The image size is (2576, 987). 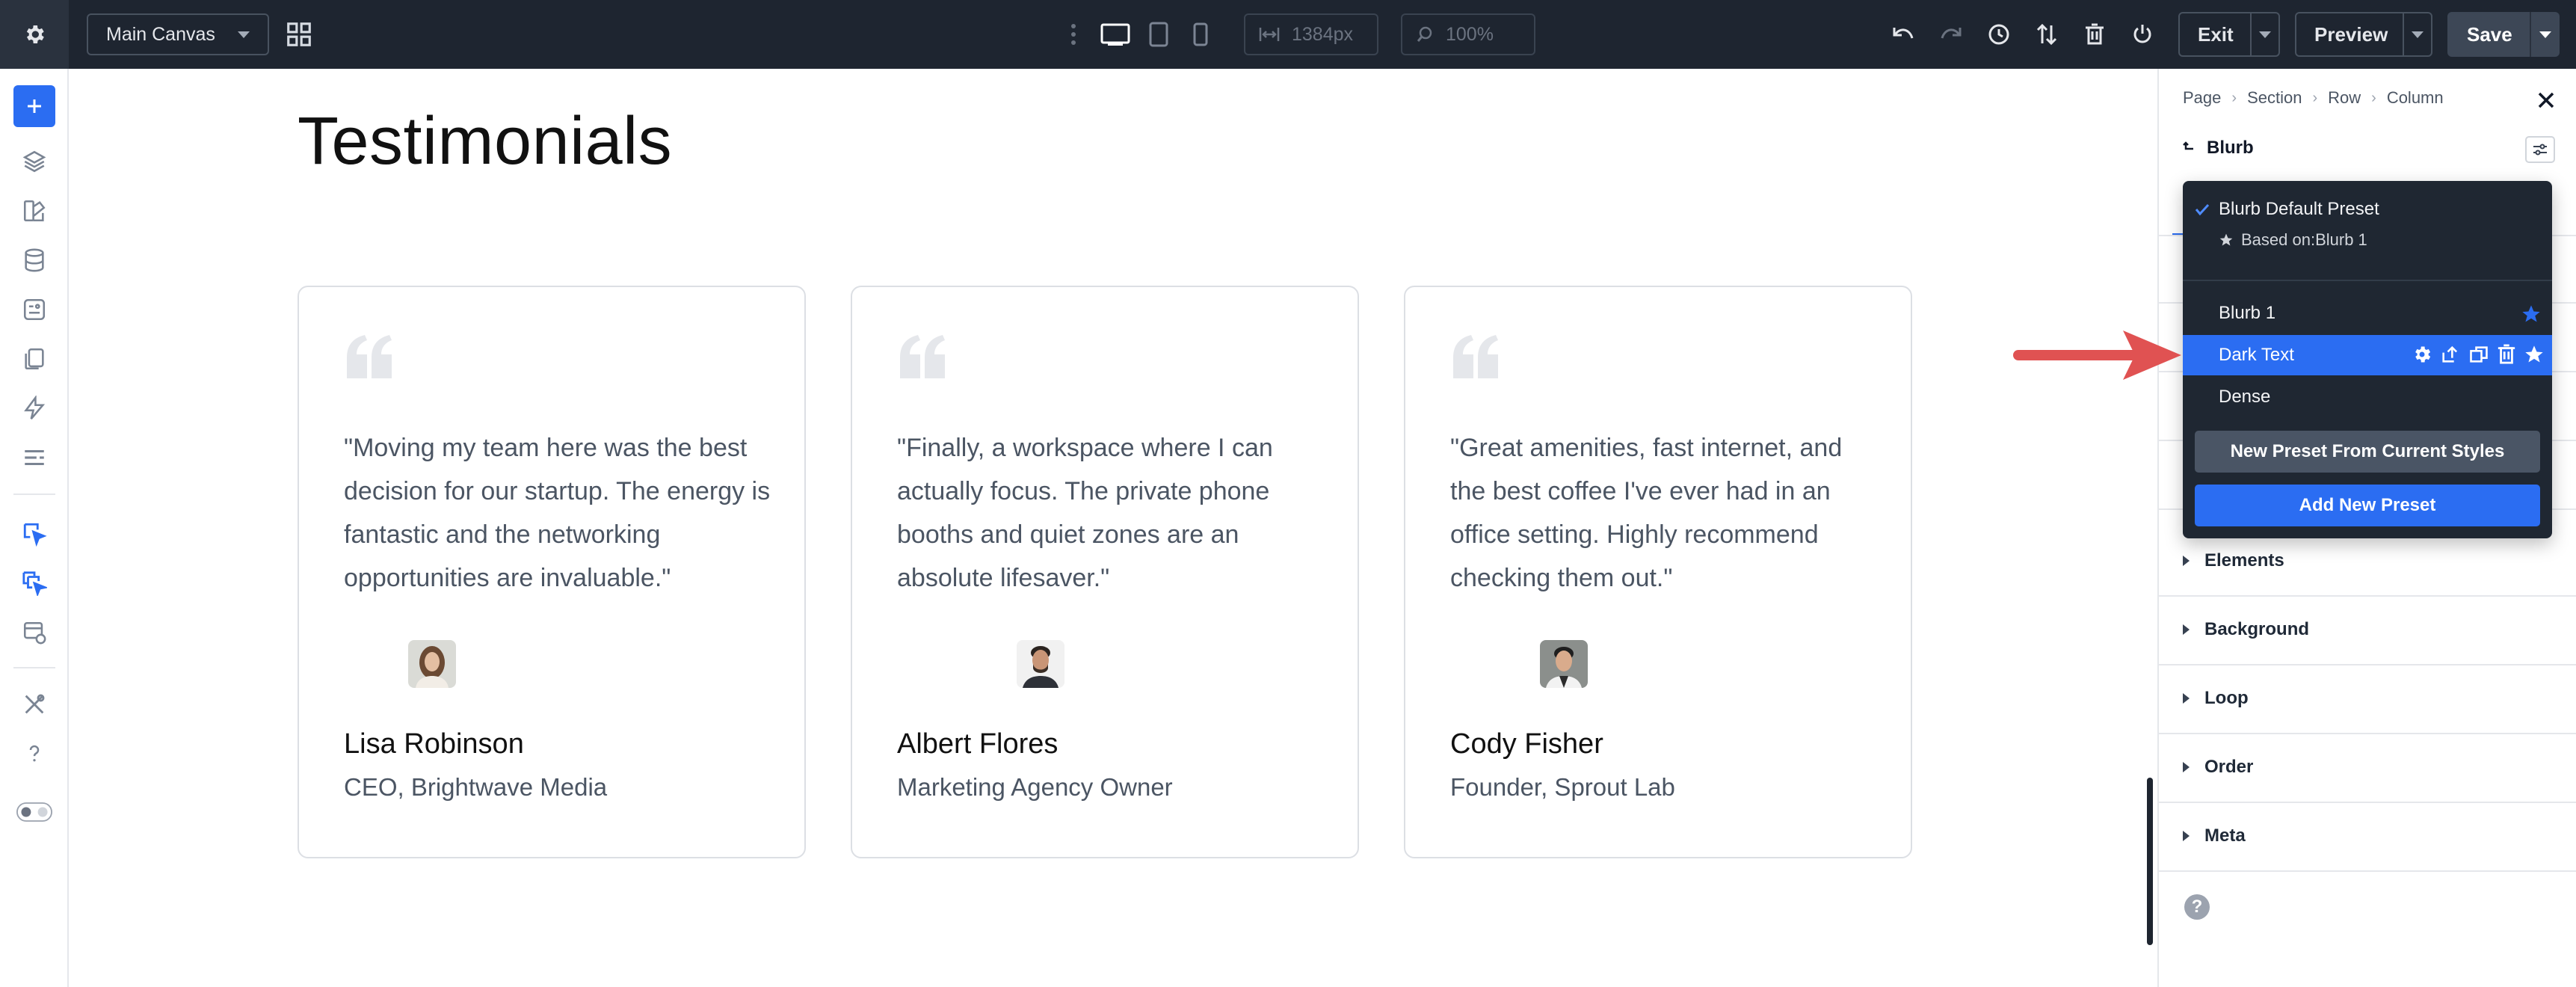 What do you see at coordinates (2197, 907) in the screenshot?
I see `help-icon: ?` at bounding box center [2197, 907].